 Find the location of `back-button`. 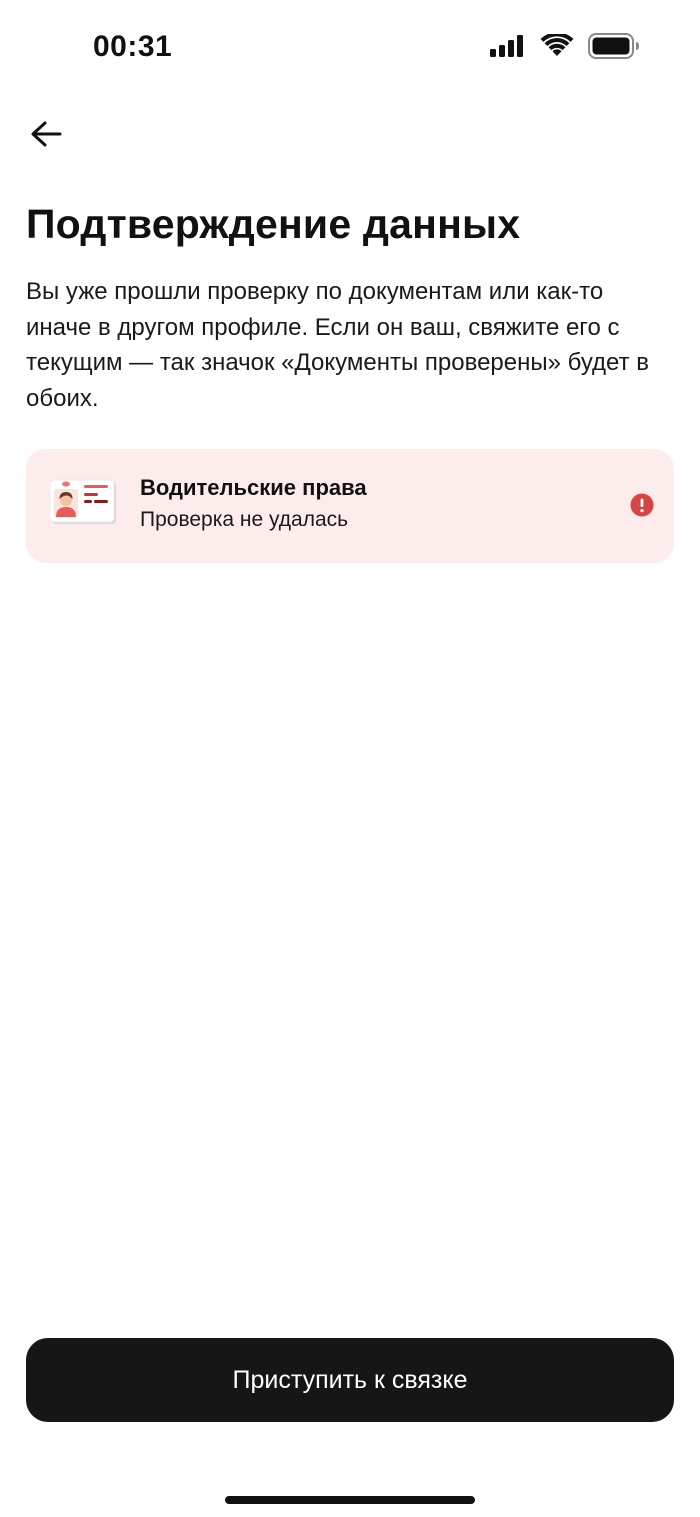

back-button is located at coordinates (46, 134).